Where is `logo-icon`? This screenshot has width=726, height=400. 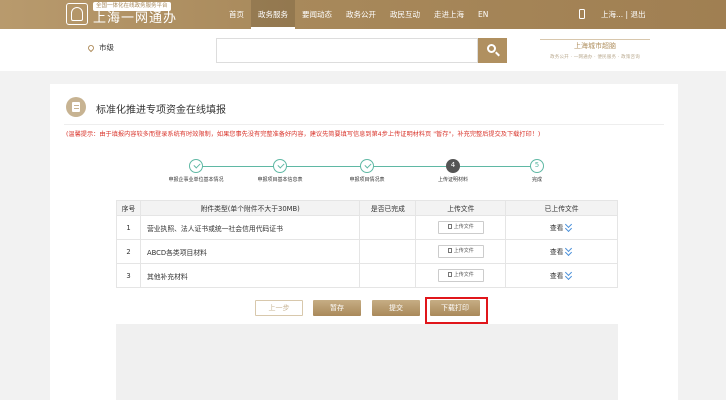 logo-icon is located at coordinates (77, 14).